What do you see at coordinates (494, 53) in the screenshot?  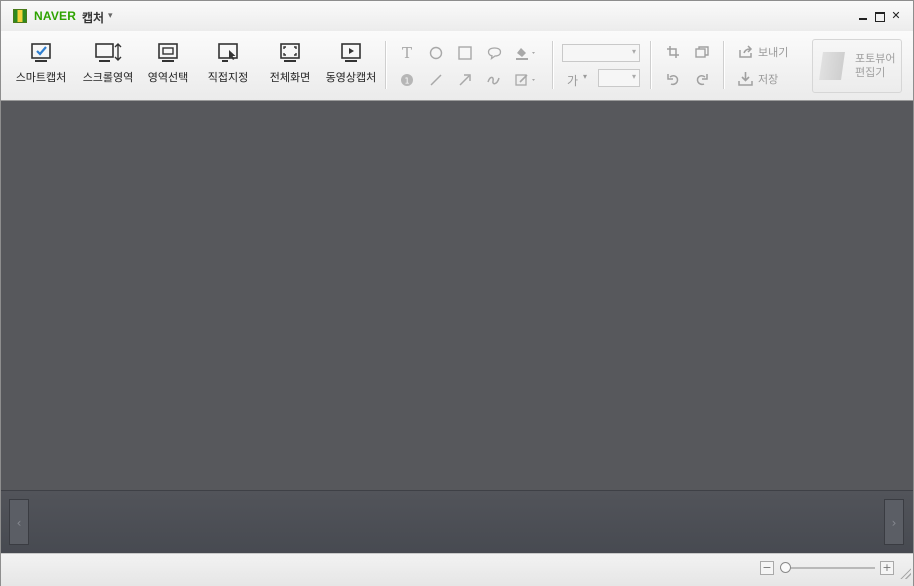 I see `speech-bubble-tool-icon` at bounding box center [494, 53].